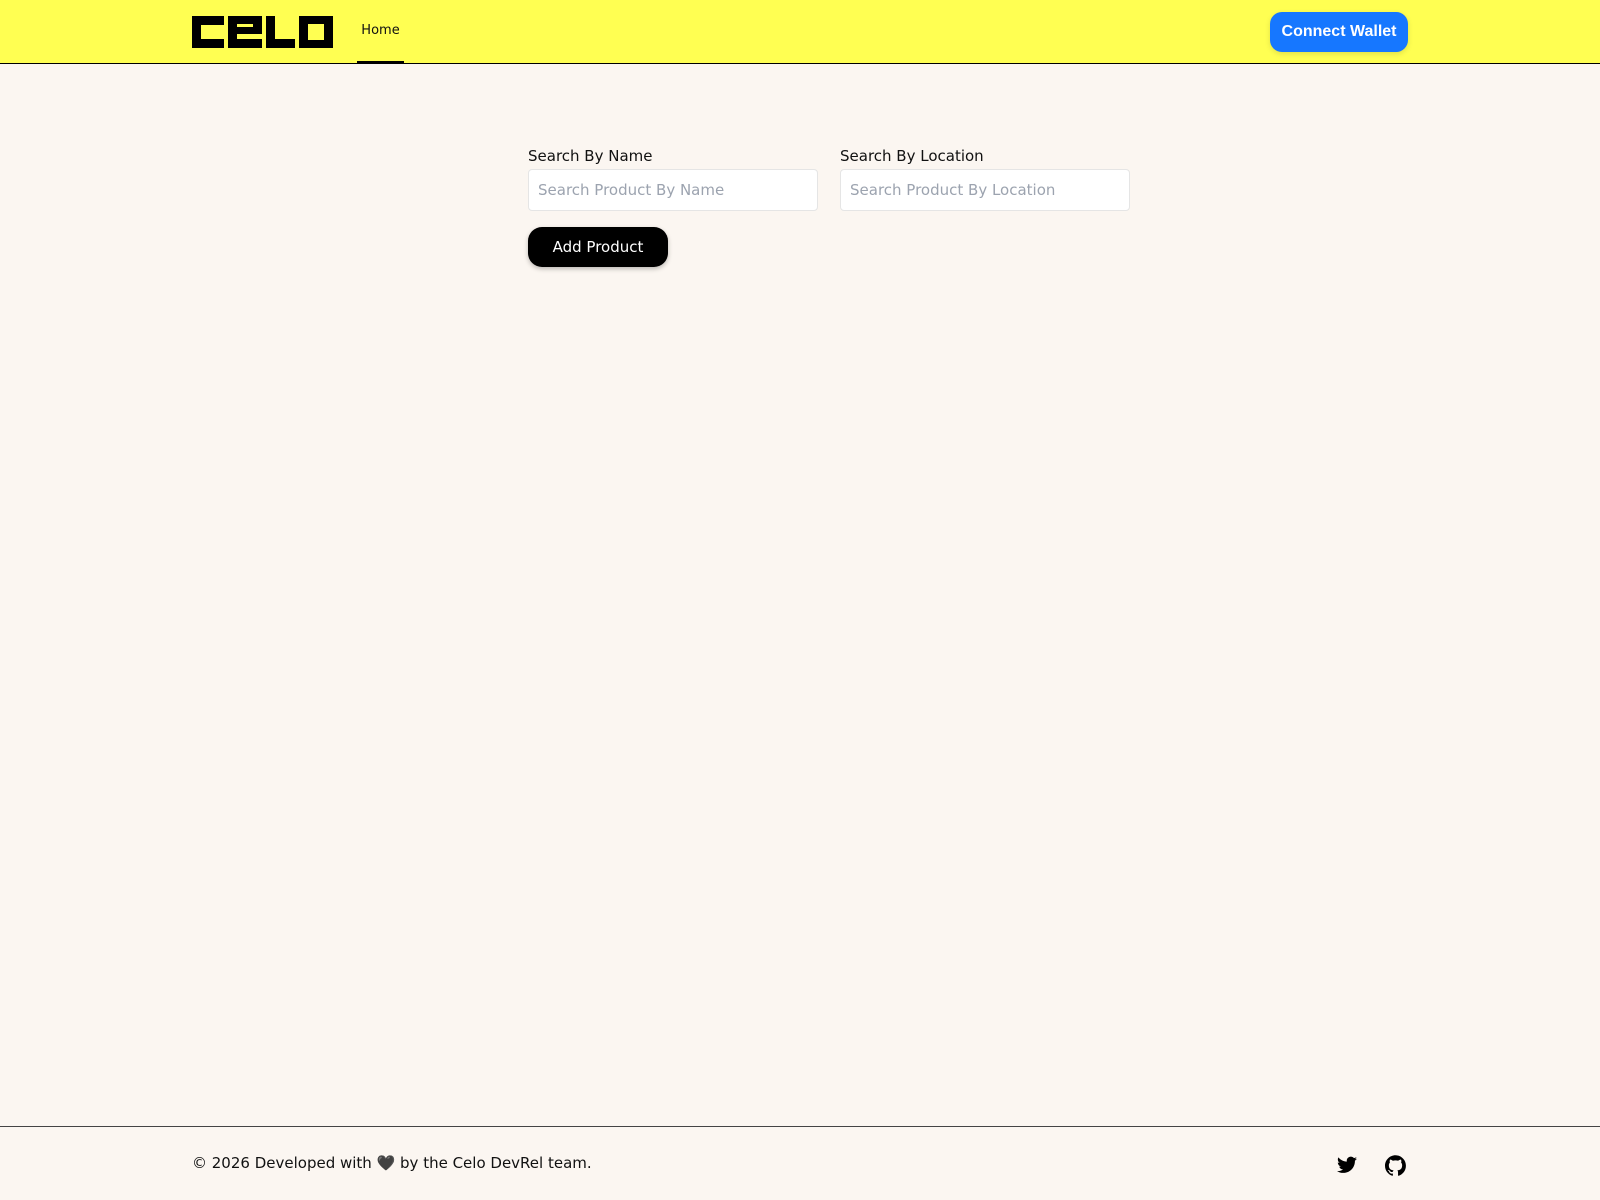 Image resolution: width=1600 pixels, height=1200 pixels. Describe the element at coordinates (386, 1163) in the screenshot. I see `heart-icon: 🖤` at that location.